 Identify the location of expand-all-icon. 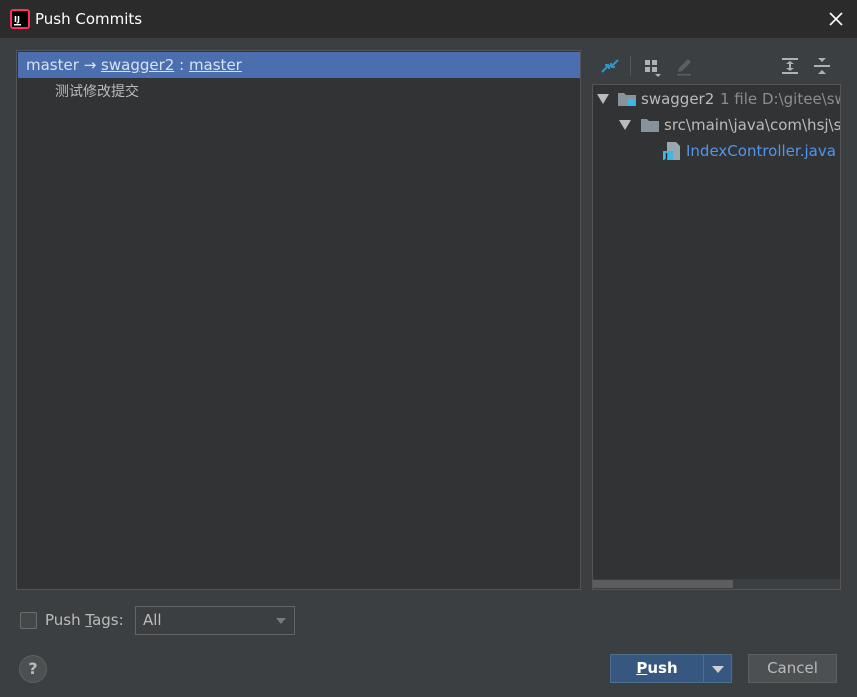
(790, 66).